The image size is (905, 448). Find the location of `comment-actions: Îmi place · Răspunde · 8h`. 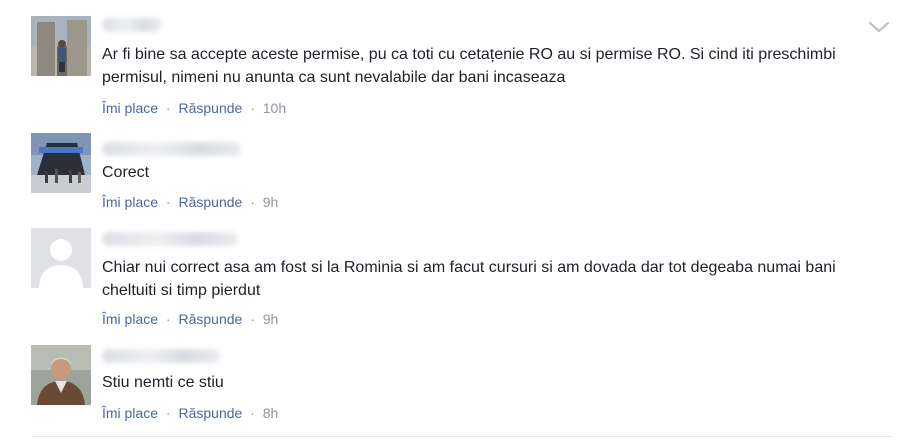

comment-actions: Îmi place · Răspunde · 8h is located at coordinates (190, 413).